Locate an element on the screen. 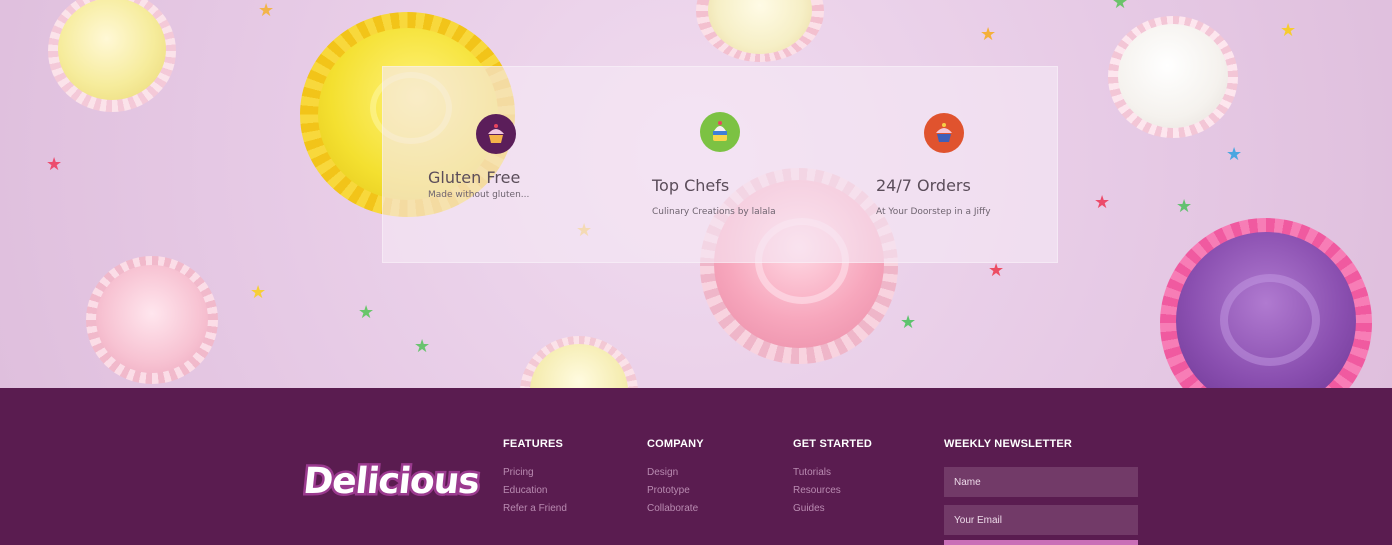 The width and height of the screenshot is (1392, 545). footer-column-company: COMPANY Design Prototype Collaborate is located at coordinates (675, 478).